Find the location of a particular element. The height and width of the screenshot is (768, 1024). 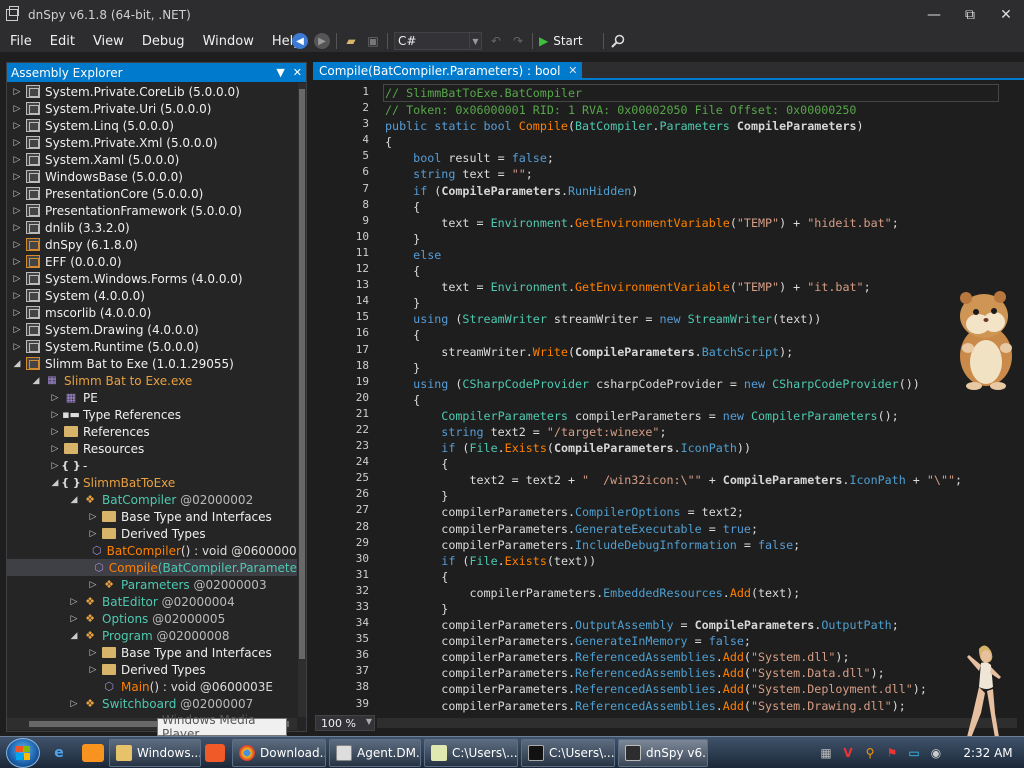

tree-item: ▷{ } - is located at coordinates (152, 465).